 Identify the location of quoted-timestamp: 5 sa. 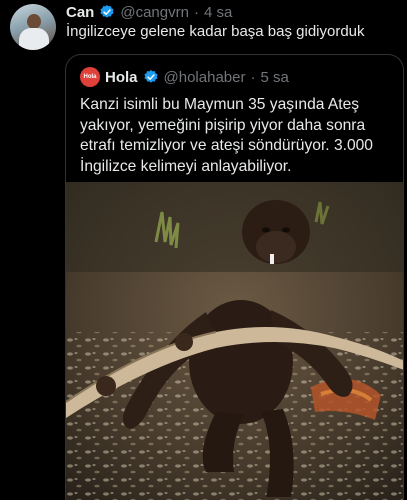
(274, 77).